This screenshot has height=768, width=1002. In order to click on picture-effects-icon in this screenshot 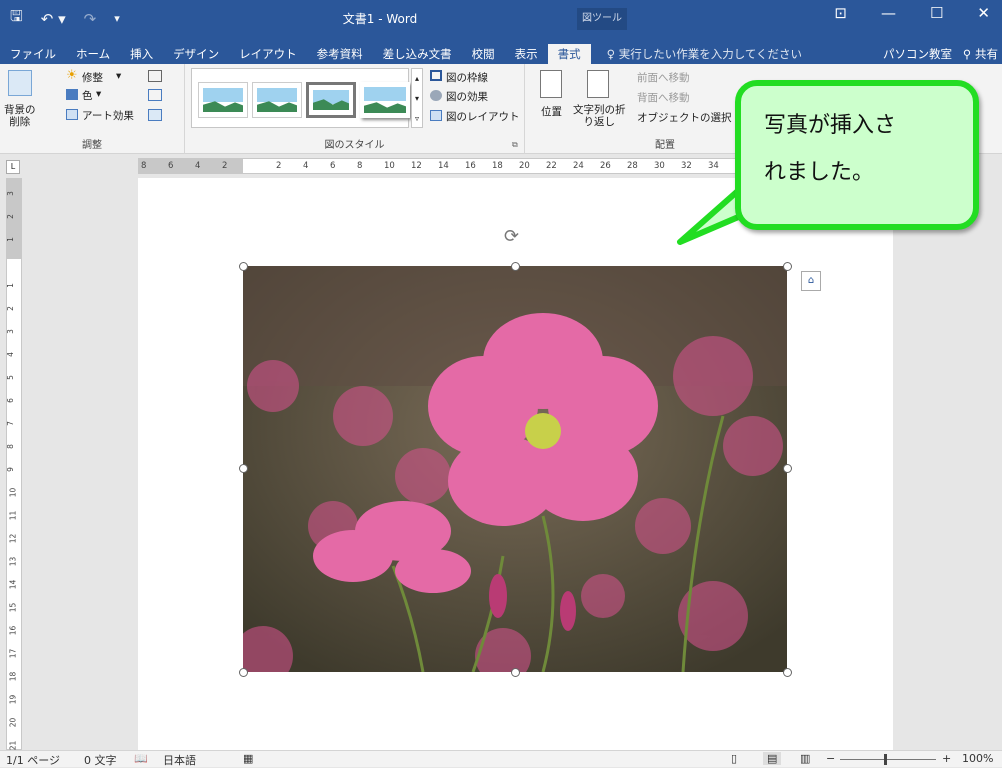, I will do `click(436, 95)`.